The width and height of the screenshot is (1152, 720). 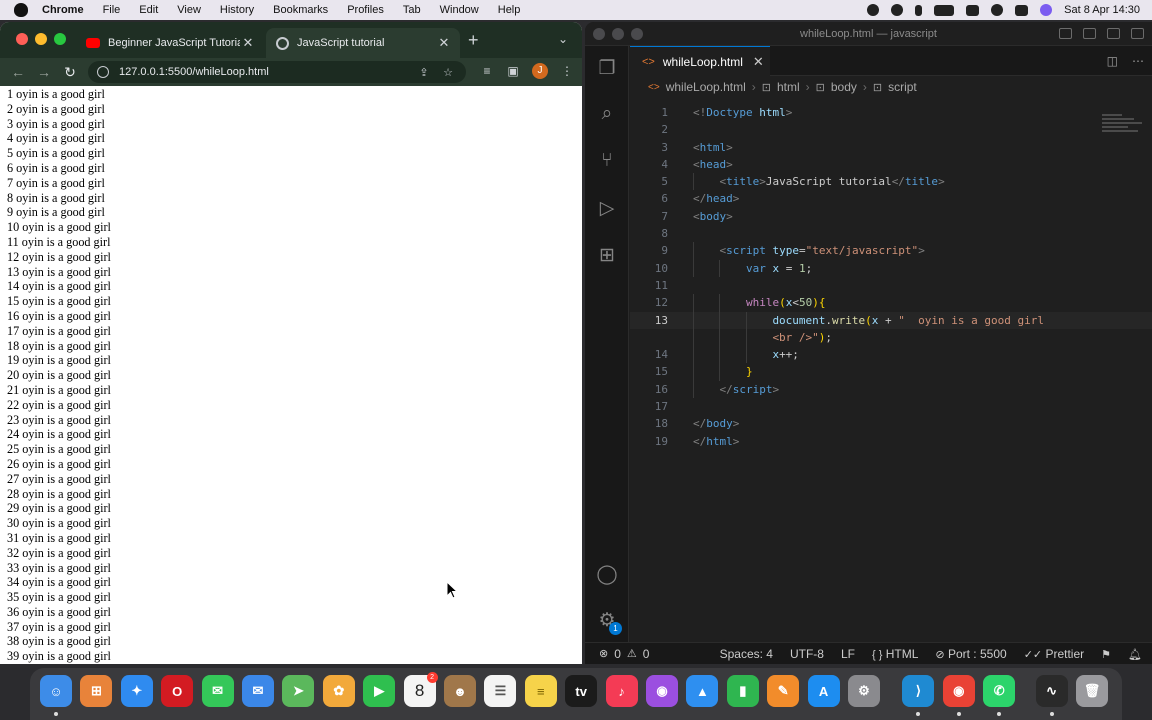 What do you see at coordinates (412, 10) in the screenshot?
I see `menu-tab: Tab` at bounding box center [412, 10].